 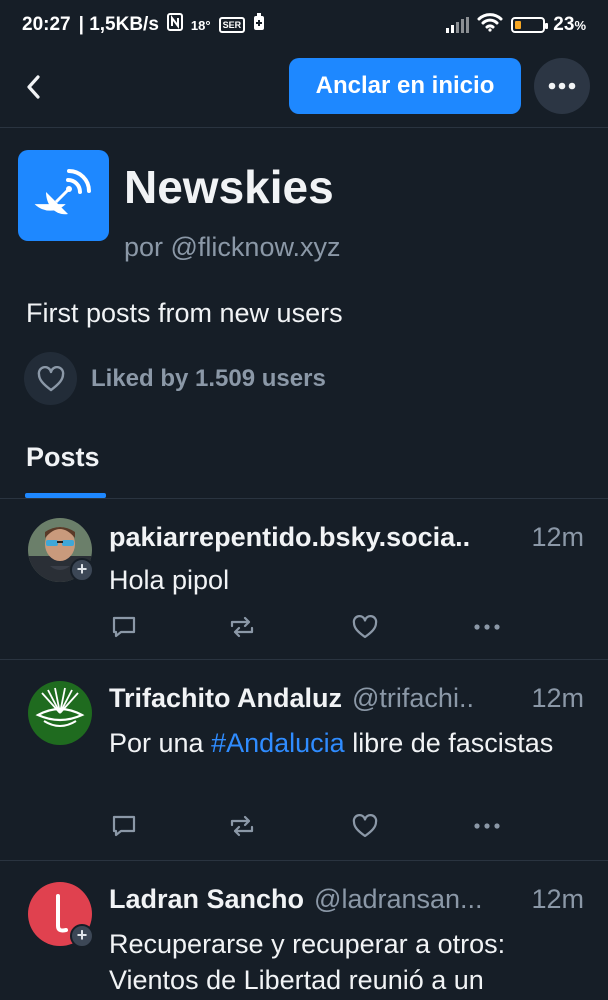 I want to click on battery-percent-sign: %, so click(x=580, y=25).